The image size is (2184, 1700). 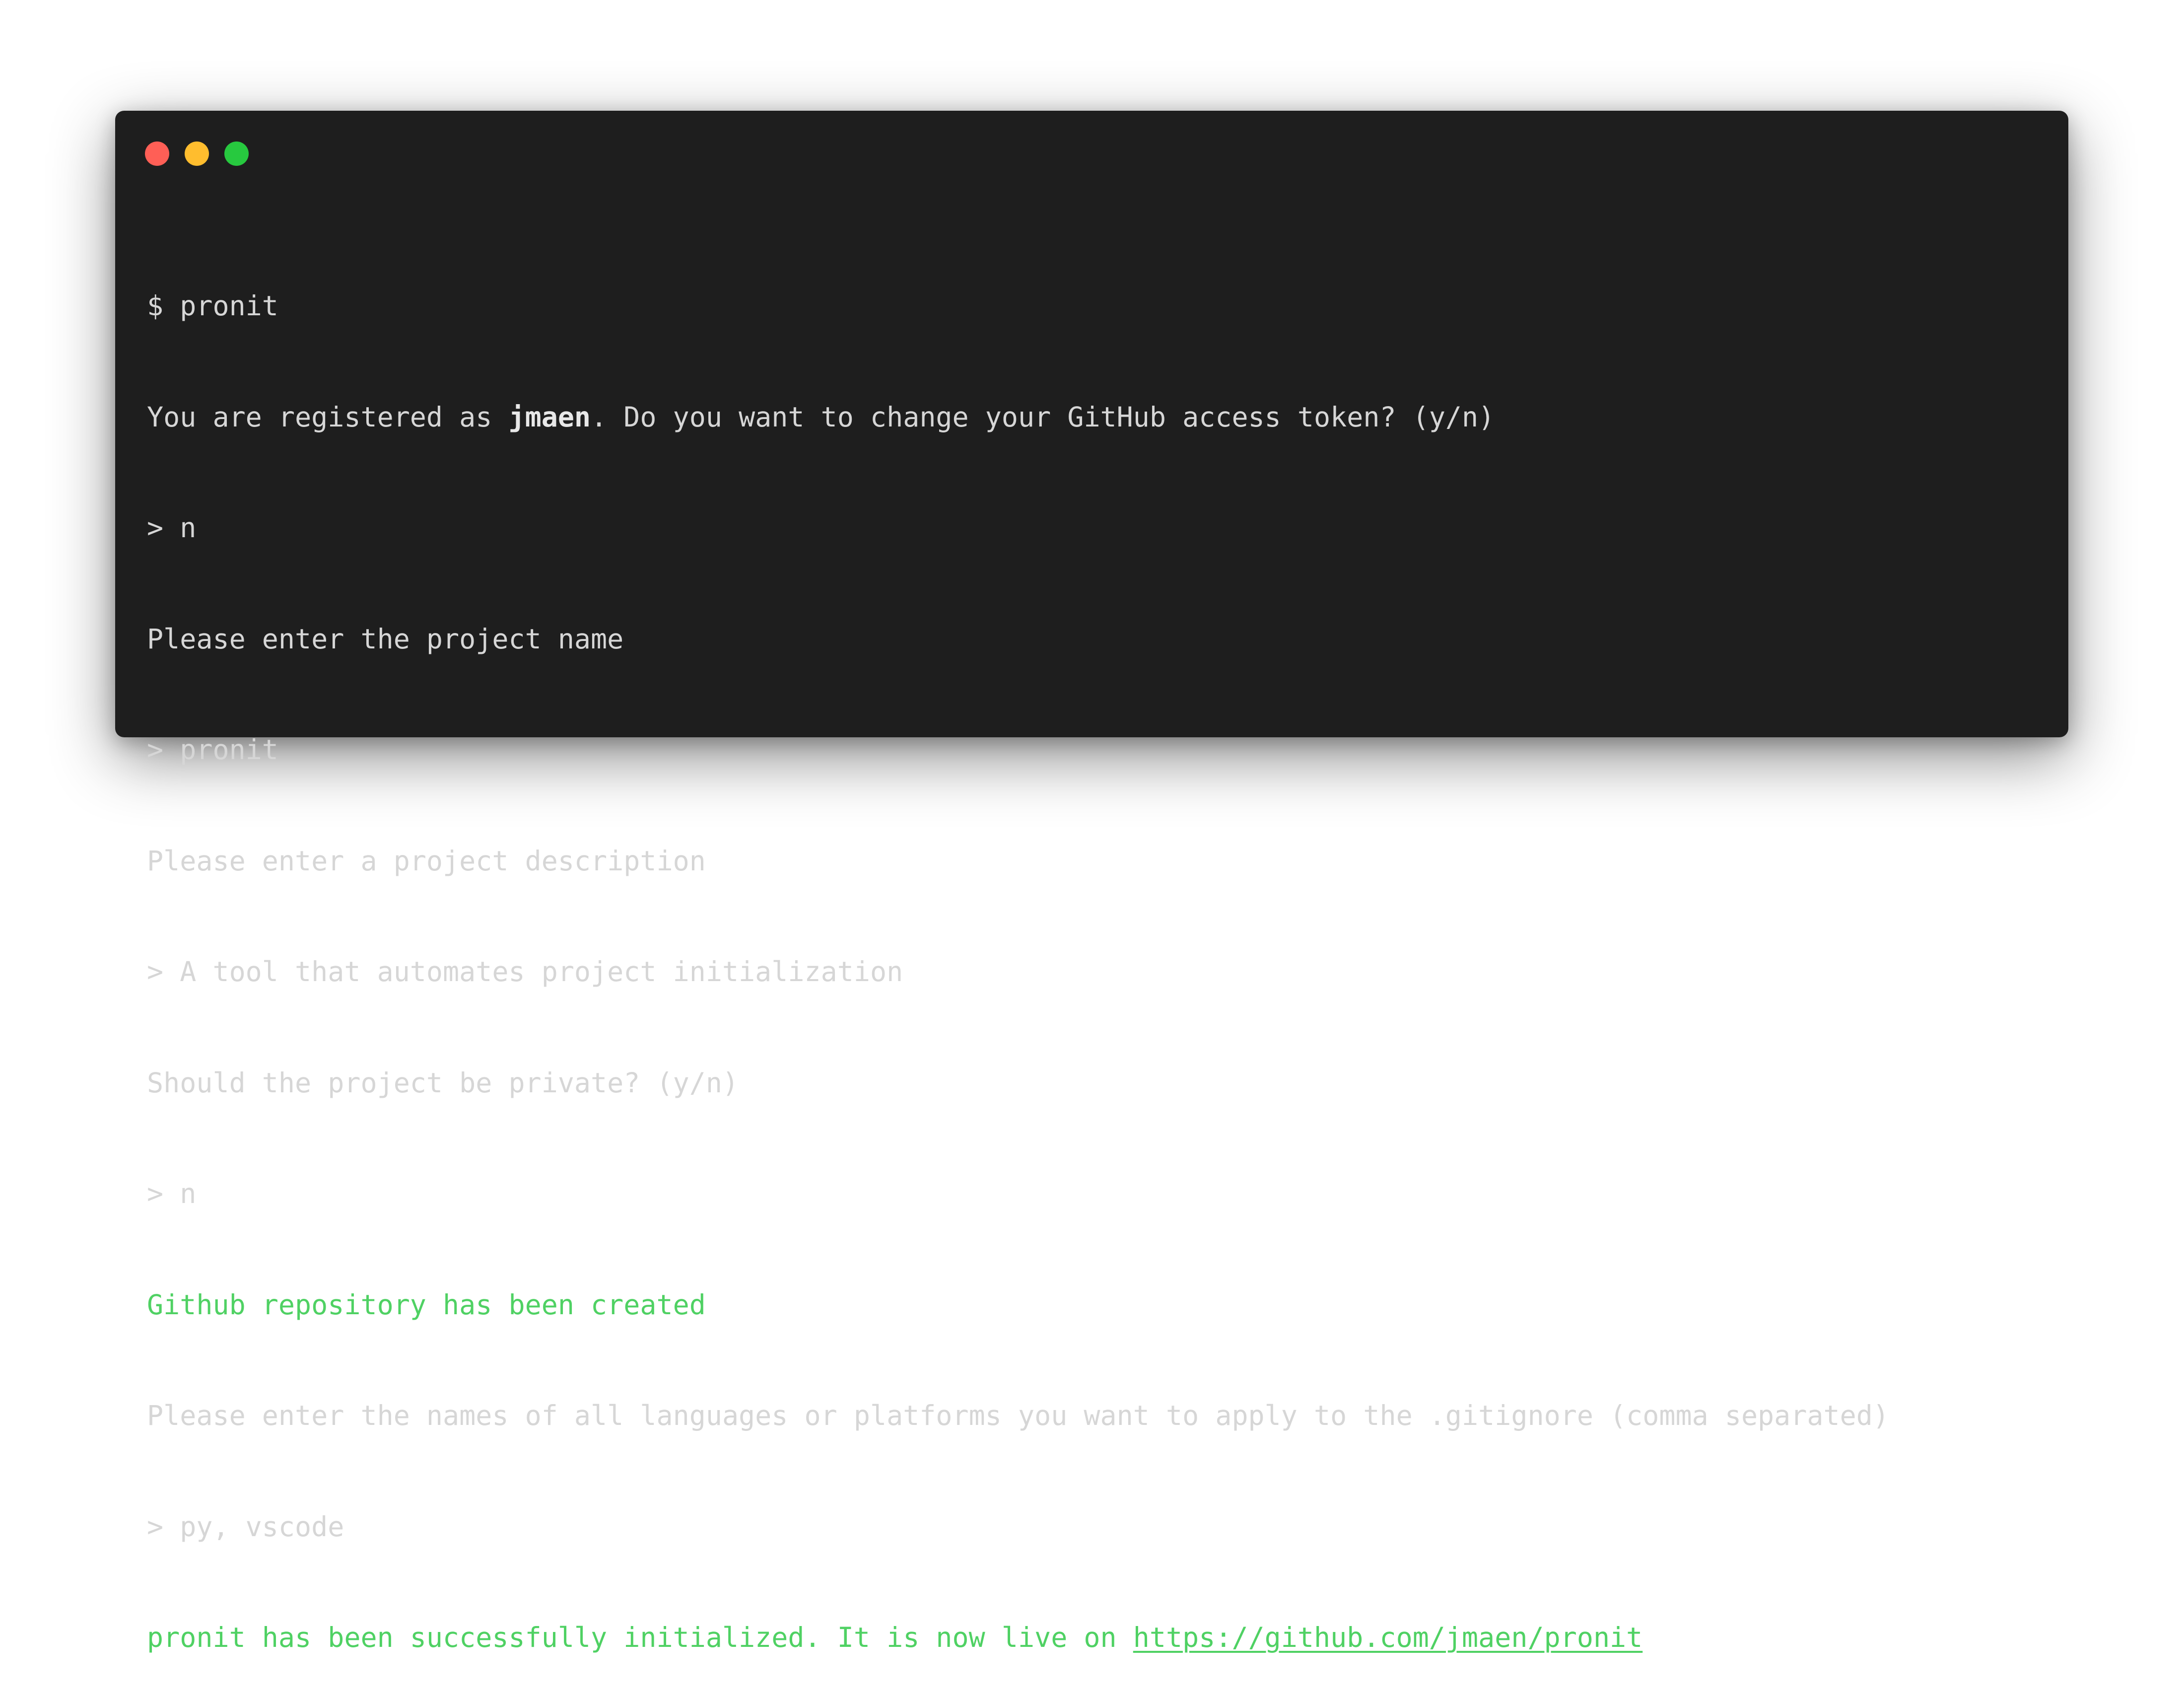 What do you see at coordinates (236, 154) in the screenshot?
I see `zoom-button` at bounding box center [236, 154].